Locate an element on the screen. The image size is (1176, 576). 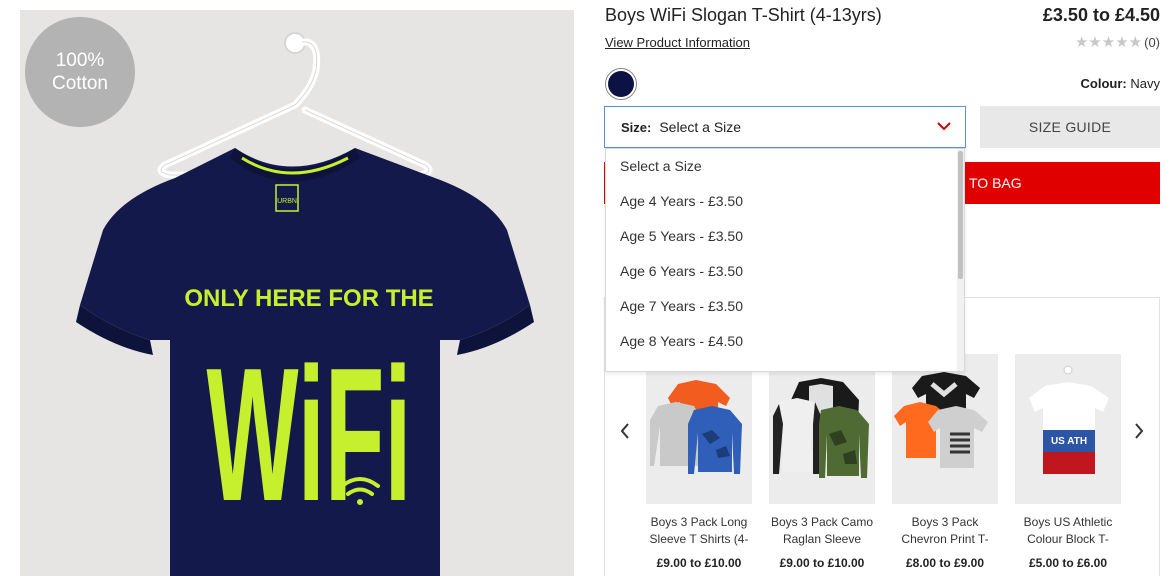
dropdown-scrollbar is located at coordinates (960, 260).